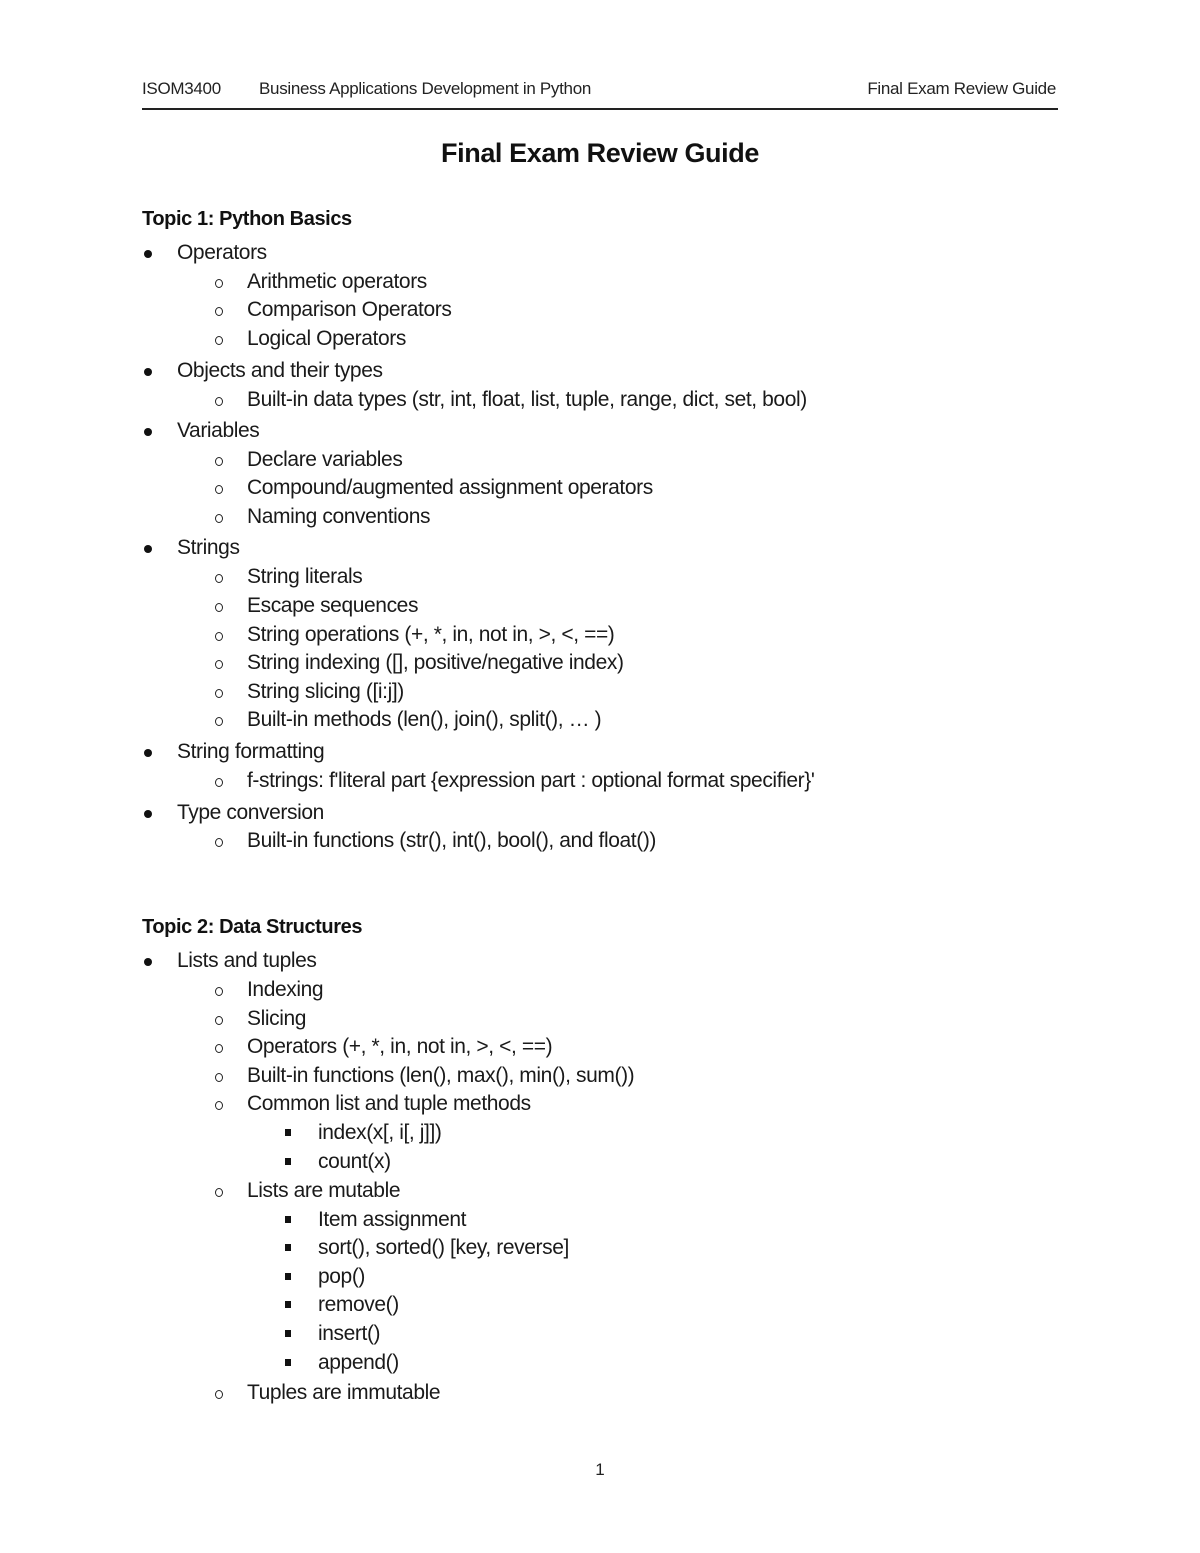 Image resolution: width=1200 pixels, height=1553 pixels. I want to click on list-item-text: Slicing, so click(277, 1018).